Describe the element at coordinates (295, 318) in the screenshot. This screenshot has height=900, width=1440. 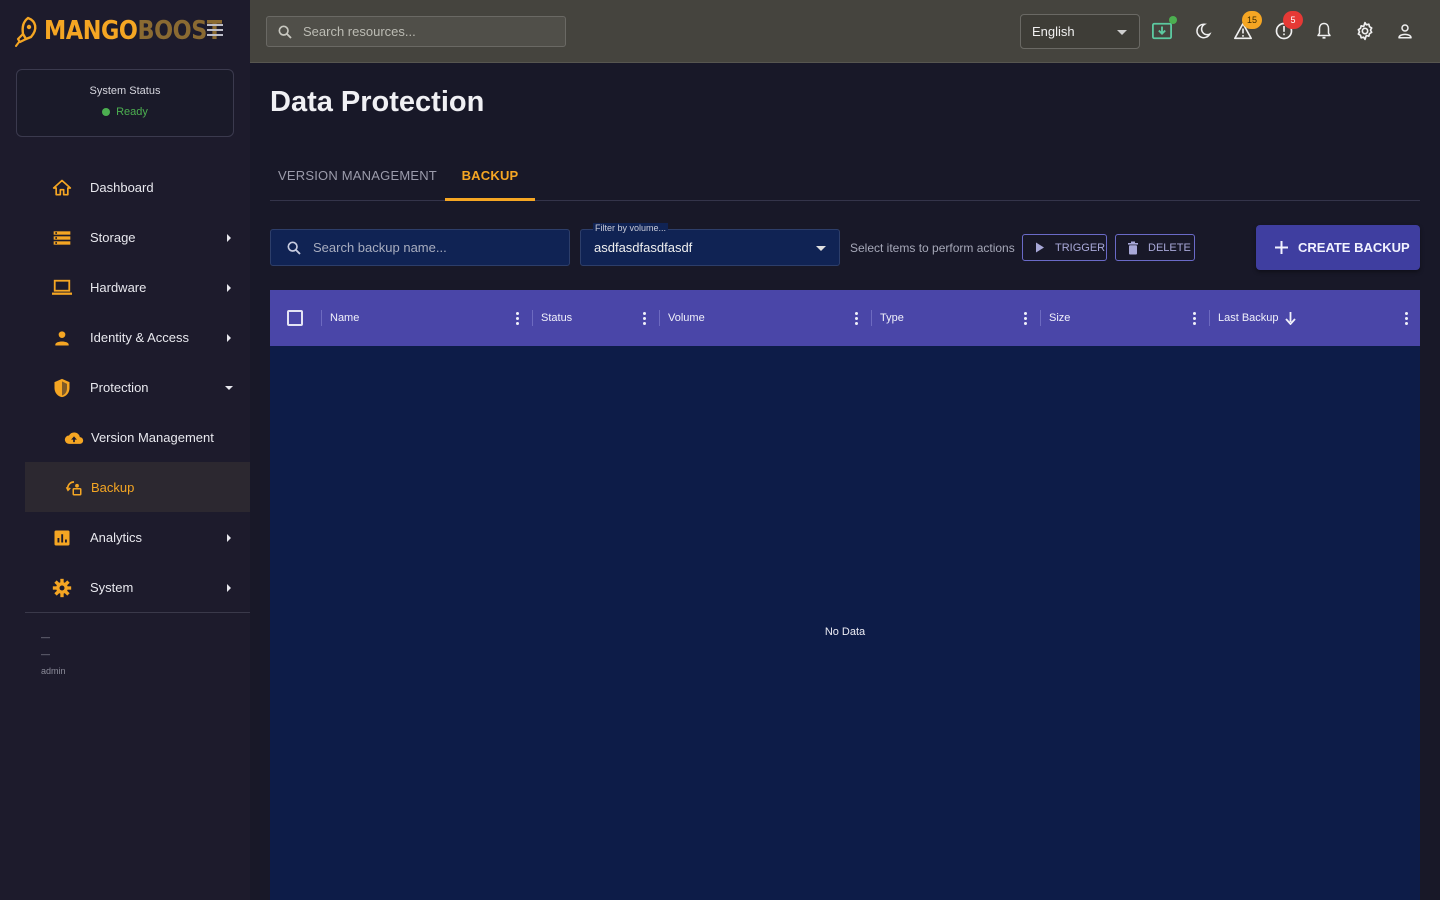
I see `select-all-checkbox` at that location.